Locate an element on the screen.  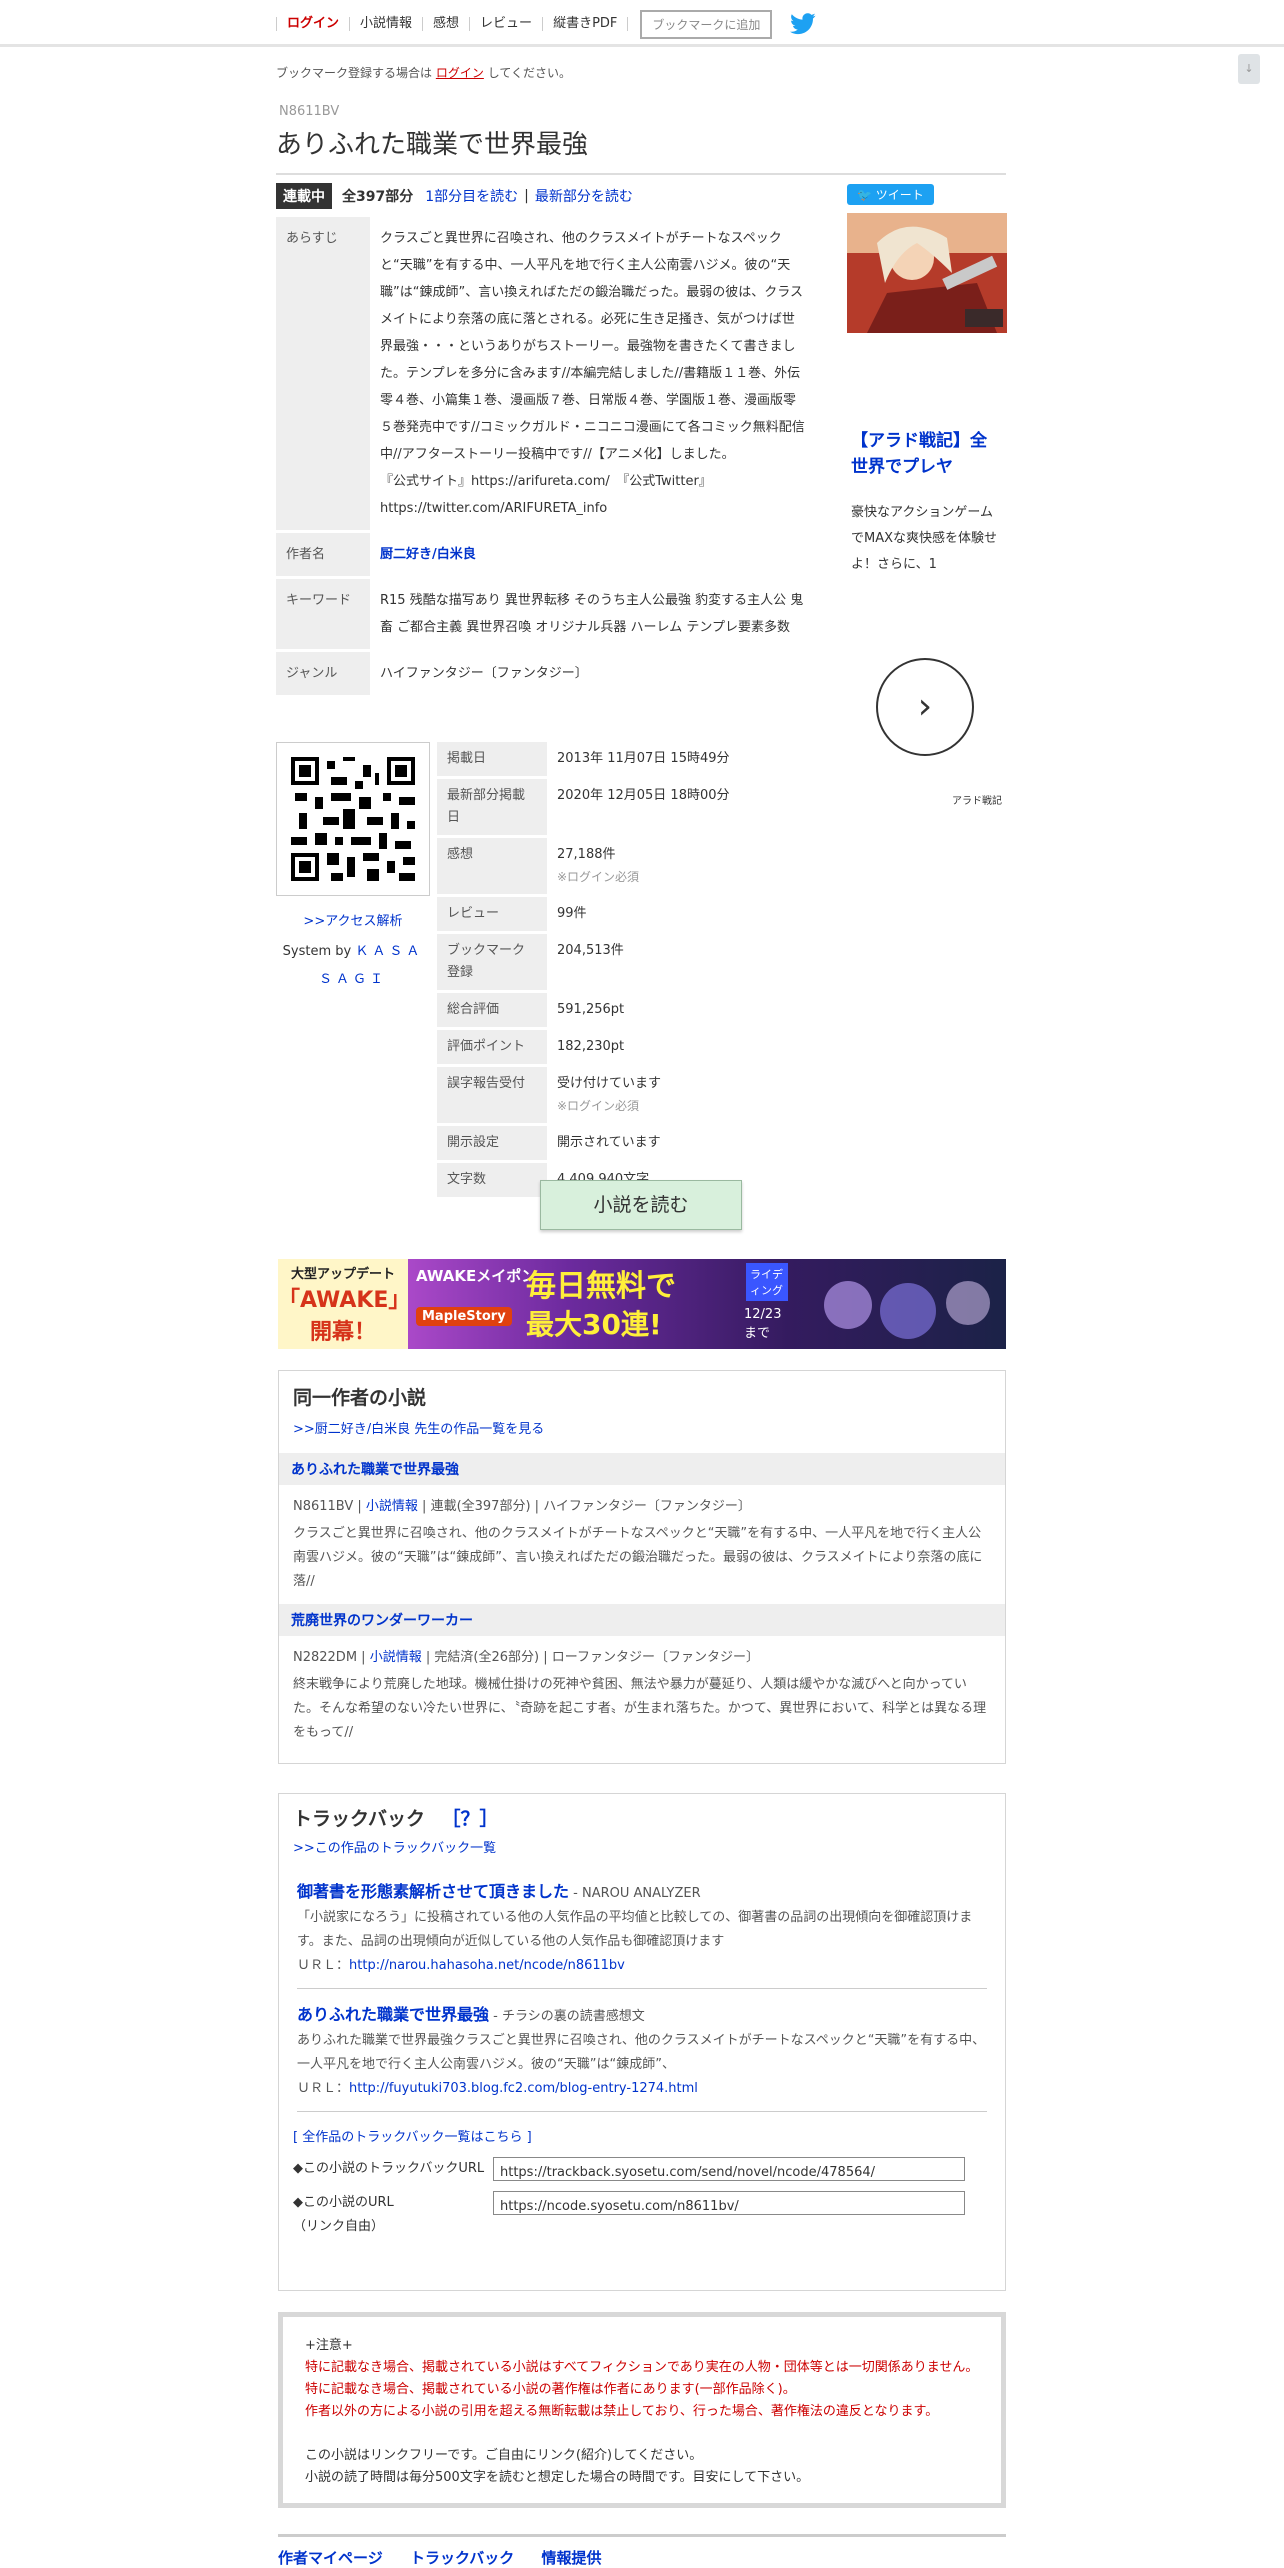
stat-row: 評価ポイント 182,230pt is located at coordinates (627, 1047).